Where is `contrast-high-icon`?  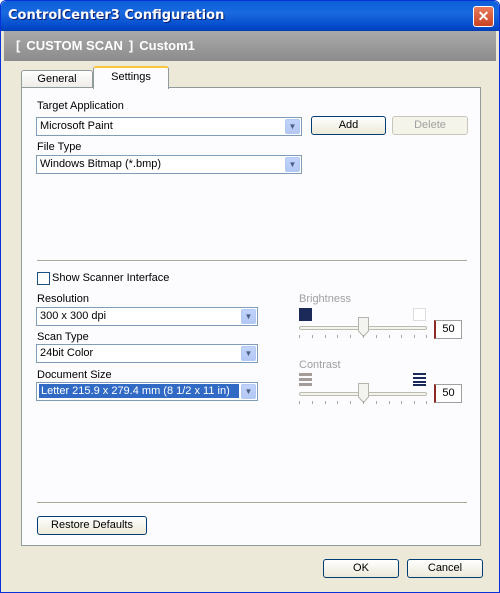
contrast-high-icon is located at coordinates (419, 379).